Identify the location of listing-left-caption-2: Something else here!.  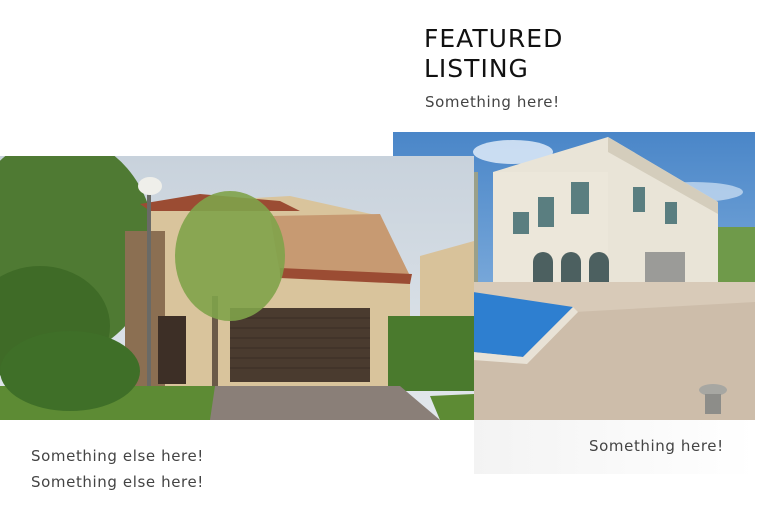
(117, 482).